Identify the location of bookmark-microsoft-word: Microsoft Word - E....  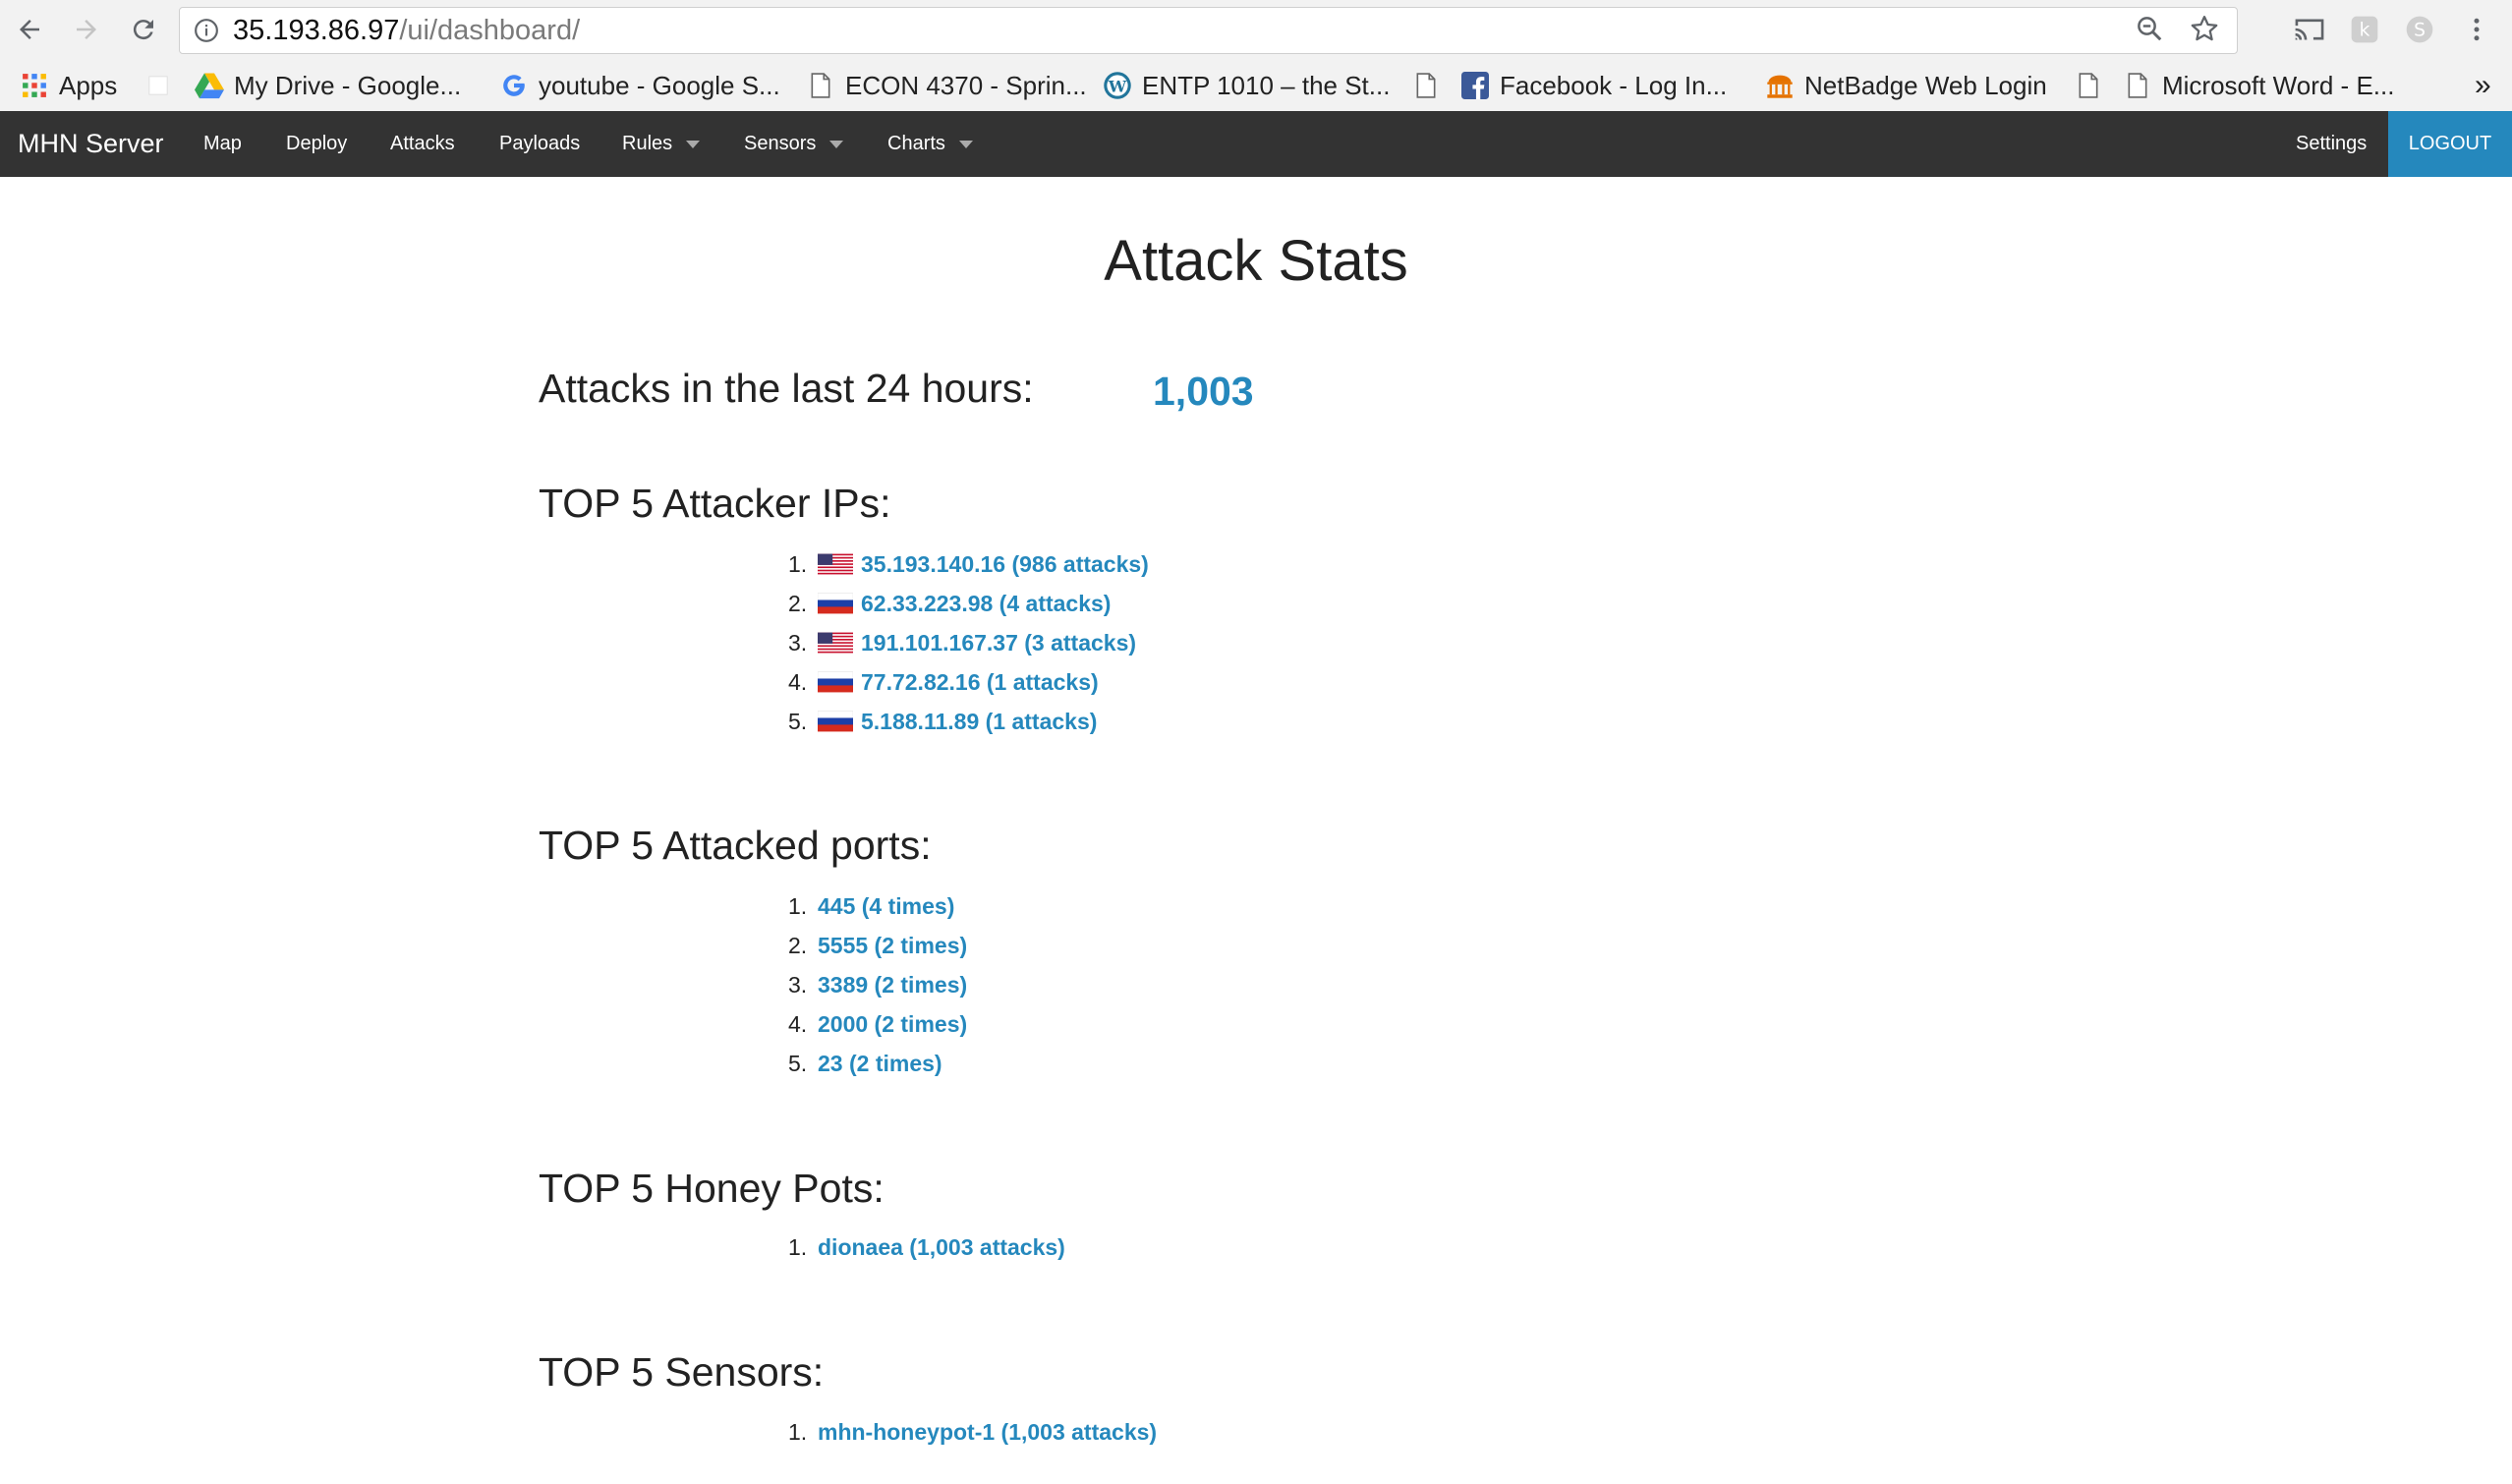
(2258, 85).